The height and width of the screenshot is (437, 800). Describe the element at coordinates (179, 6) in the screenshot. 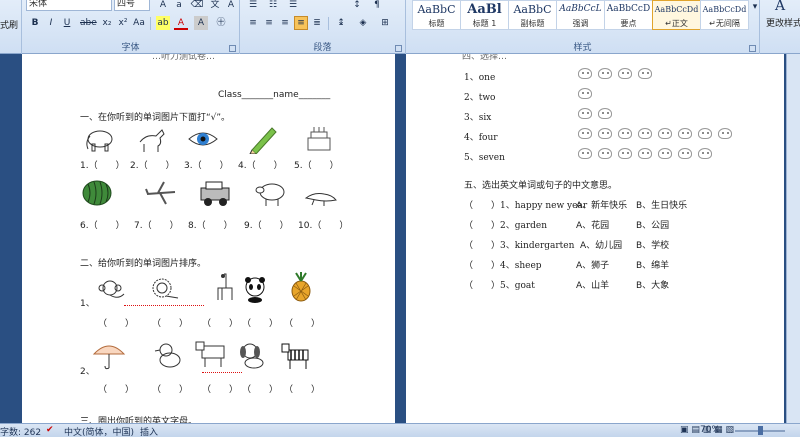

I see `shrink-font-button: a` at that location.